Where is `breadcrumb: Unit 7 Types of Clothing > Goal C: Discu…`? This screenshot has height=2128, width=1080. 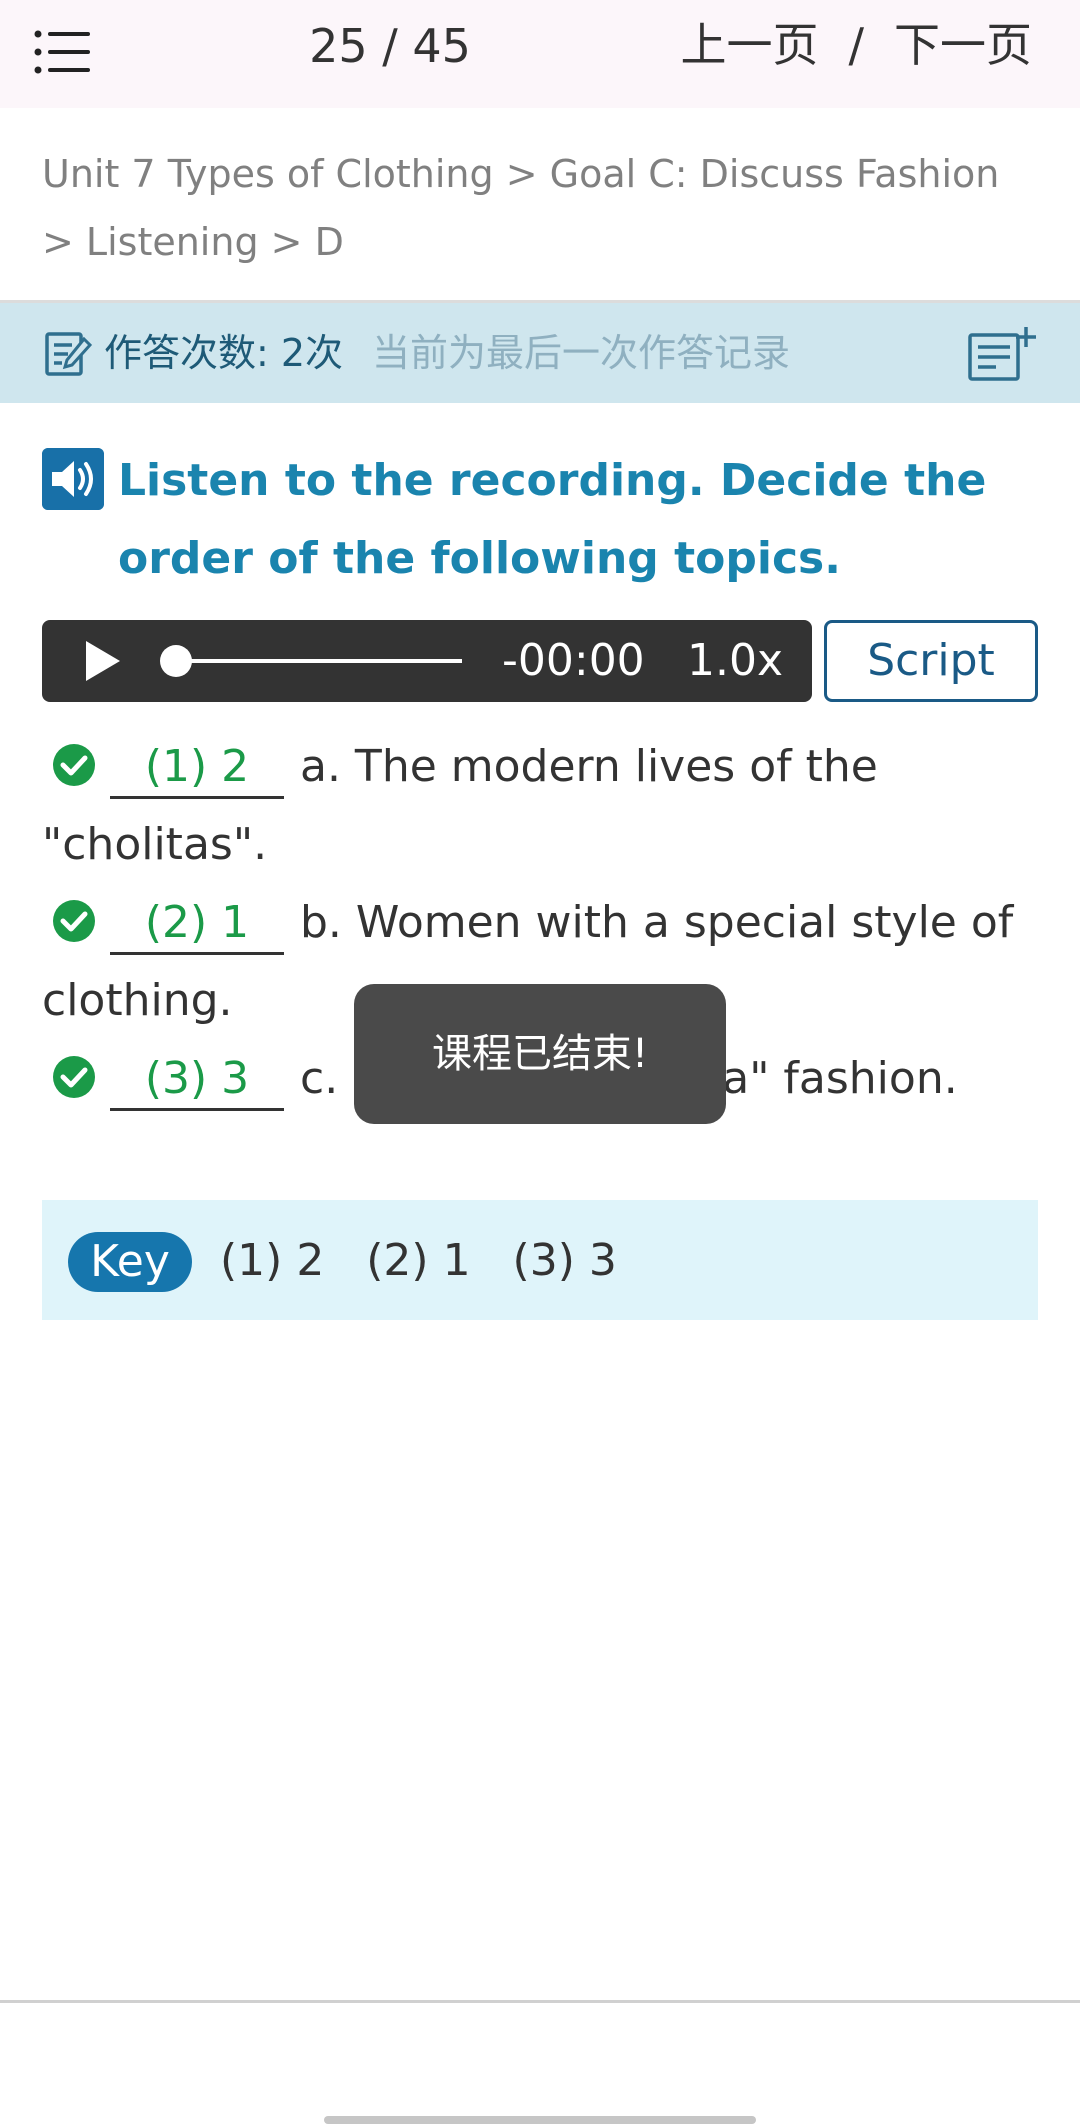 breadcrumb: Unit 7 Types of Clothing > Goal C: Discu… is located at coordinates (521, 208).